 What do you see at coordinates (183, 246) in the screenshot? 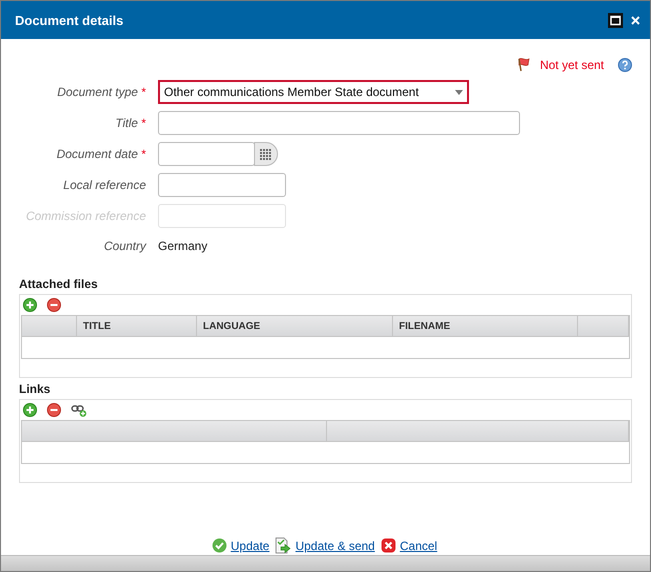
I see `field-value: Germany` at bounding box center [183, 246].